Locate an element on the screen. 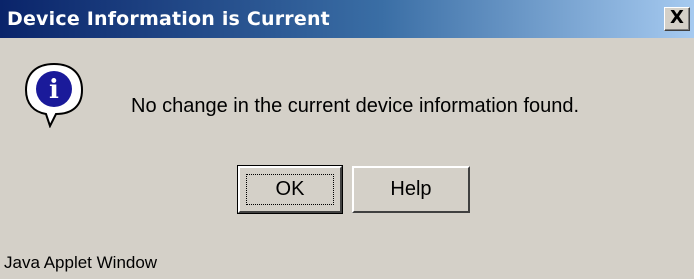  ok-button-label: OK is located at coordinates (290, 189).